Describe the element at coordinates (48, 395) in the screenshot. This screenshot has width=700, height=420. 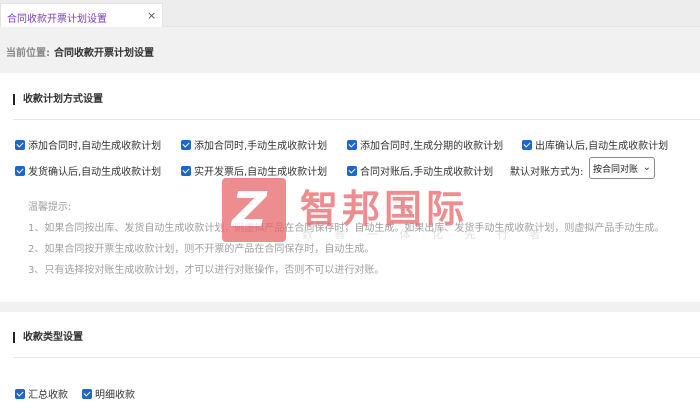
I see `checkbox-label: 汇总收款` at that location.